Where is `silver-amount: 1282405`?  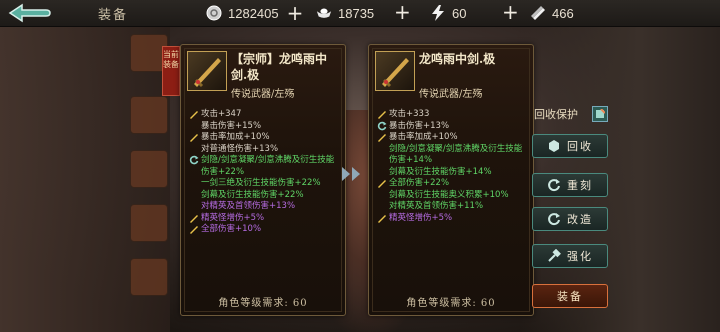 silver-amount: 1282405 is located at coordinates (253, 13).